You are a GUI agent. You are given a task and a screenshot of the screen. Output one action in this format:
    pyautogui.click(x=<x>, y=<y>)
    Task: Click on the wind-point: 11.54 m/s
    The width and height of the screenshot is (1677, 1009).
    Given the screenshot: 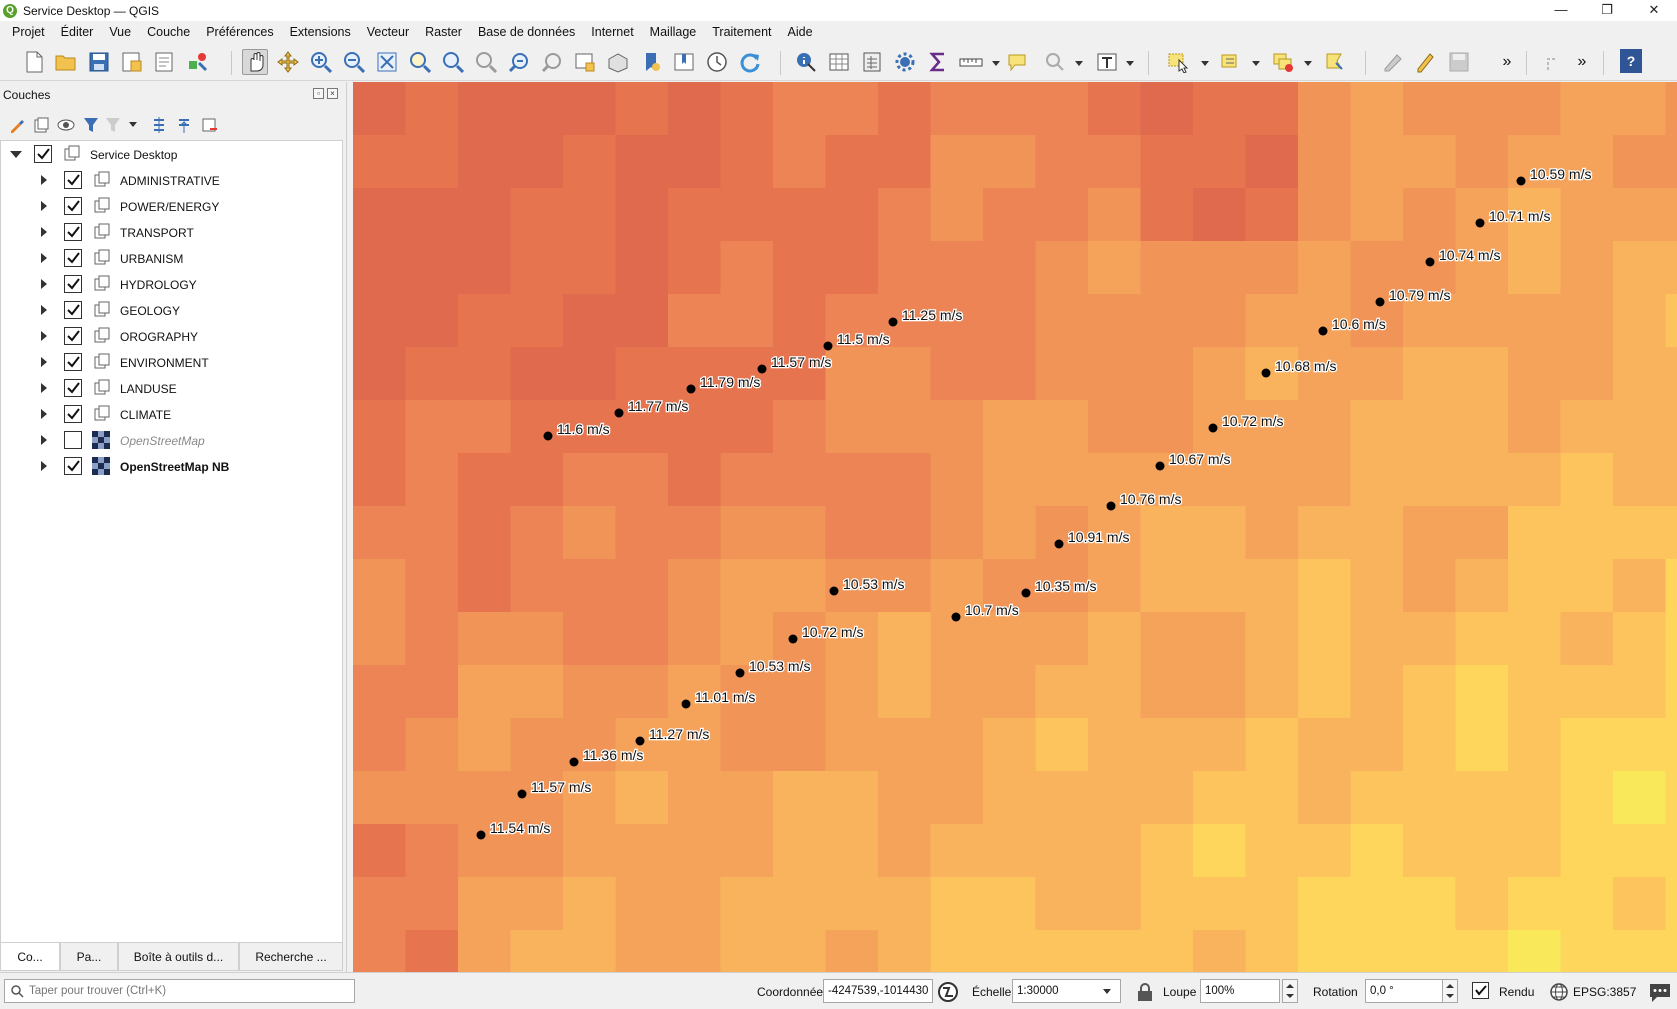 What is the action you would take?
    pyautogui.click(x=514, y=829)
    